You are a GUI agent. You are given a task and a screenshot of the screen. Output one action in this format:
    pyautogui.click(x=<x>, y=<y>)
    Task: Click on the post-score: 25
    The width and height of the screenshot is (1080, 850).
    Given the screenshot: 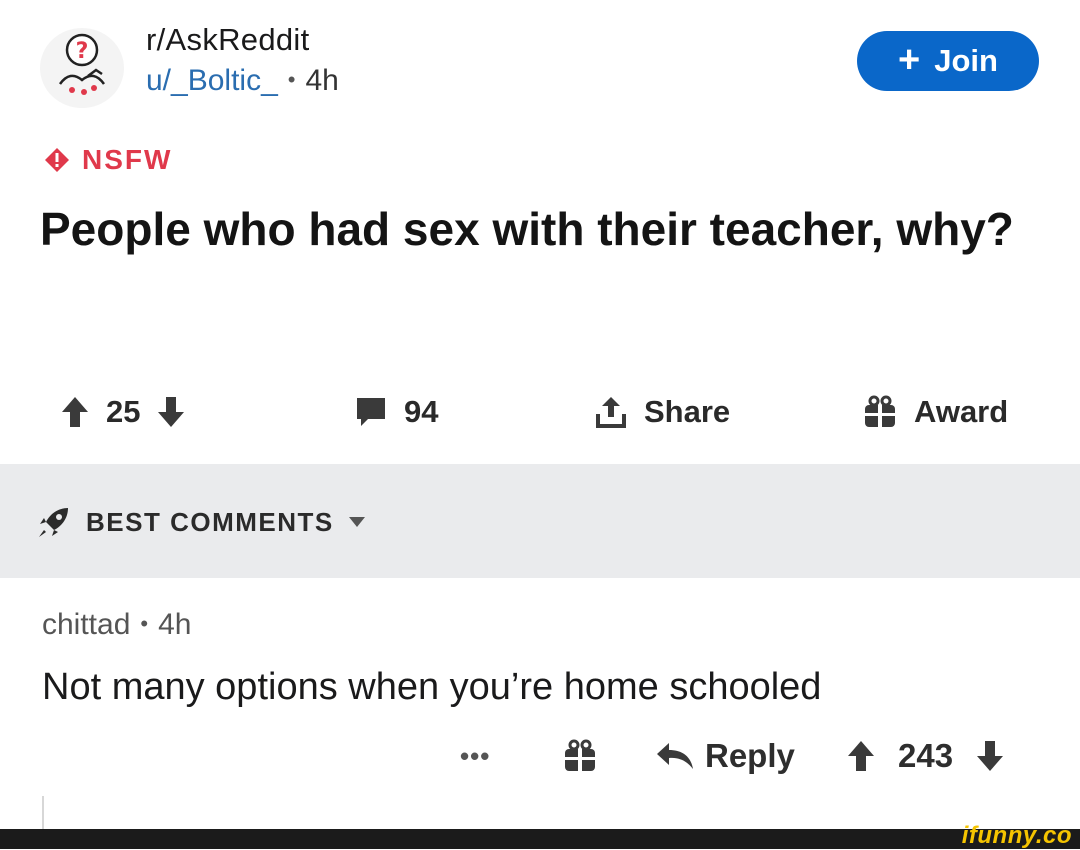 What is the action you would take?
    pyautogui.click(x=123, y=411)
    